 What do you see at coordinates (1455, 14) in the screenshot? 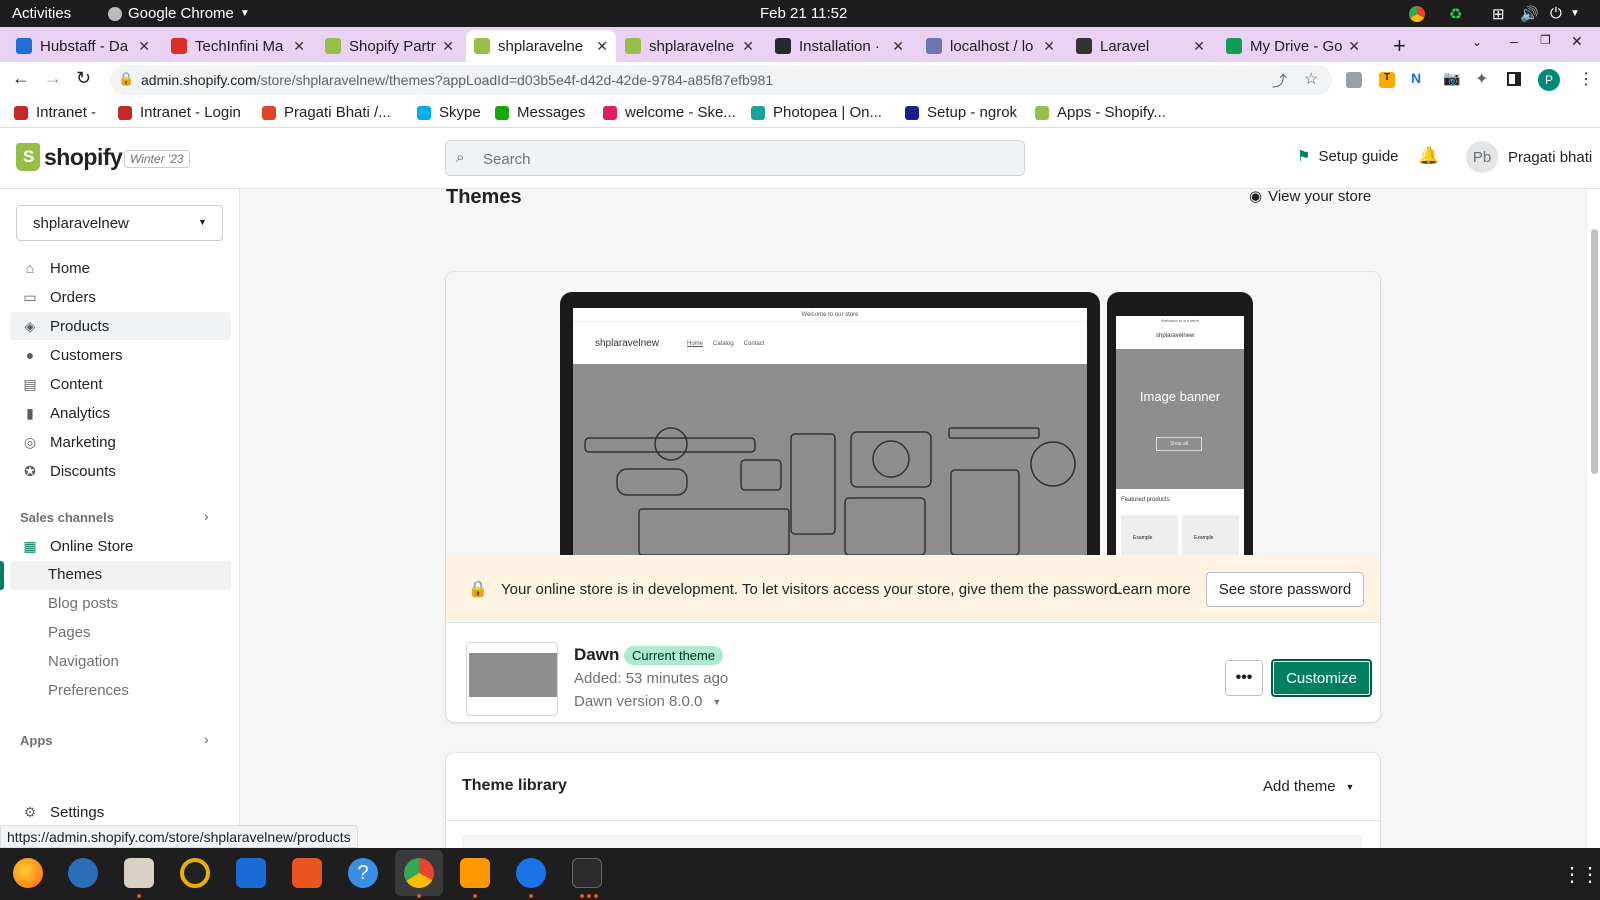
I see `sync-icon: ♻` at bounding box center [1455, 14].